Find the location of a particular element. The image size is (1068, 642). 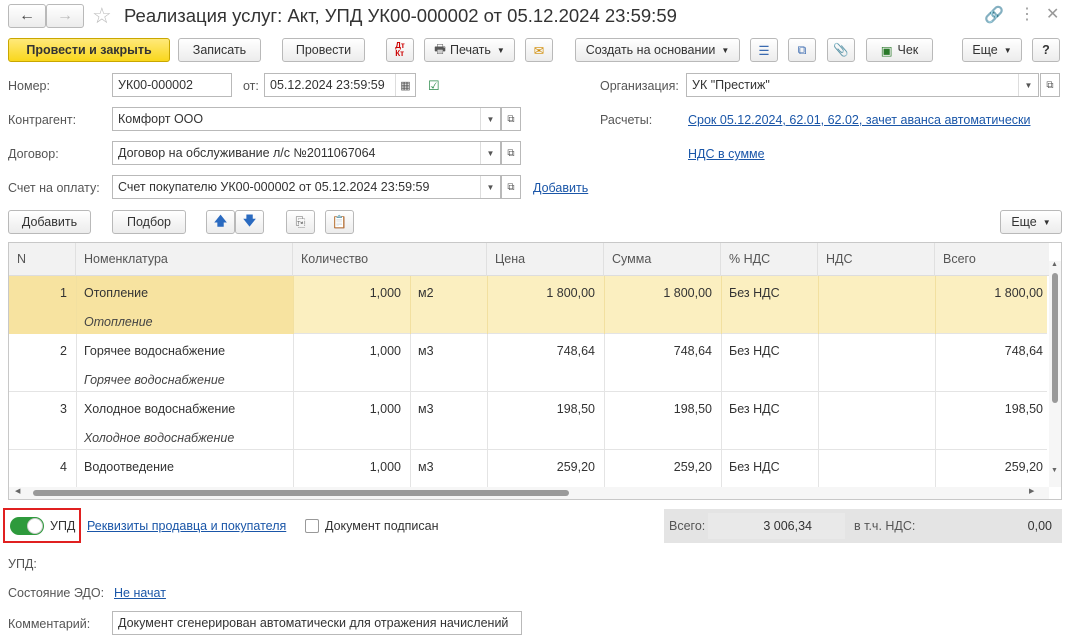

edo-state-link: Не начат is located at coordinates (140, 593).